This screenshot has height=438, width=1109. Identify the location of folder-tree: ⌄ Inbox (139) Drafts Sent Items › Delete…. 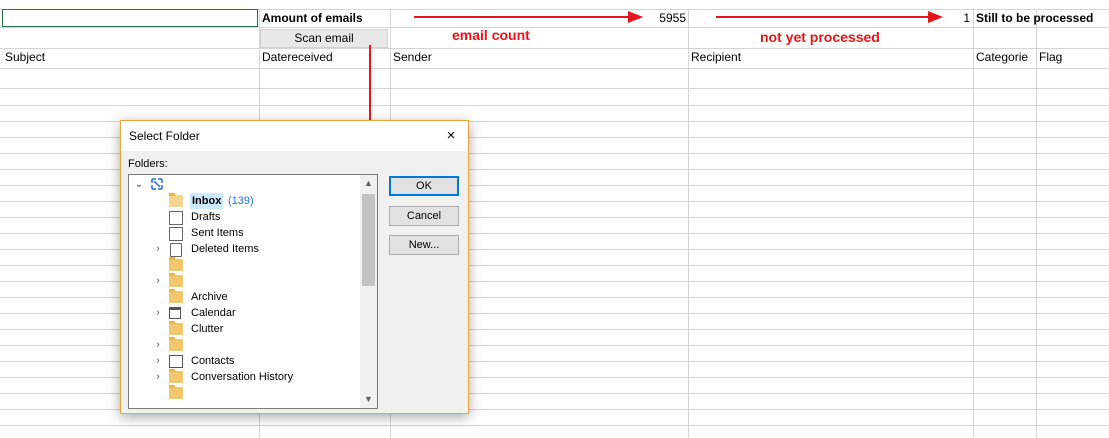
(253, 291).